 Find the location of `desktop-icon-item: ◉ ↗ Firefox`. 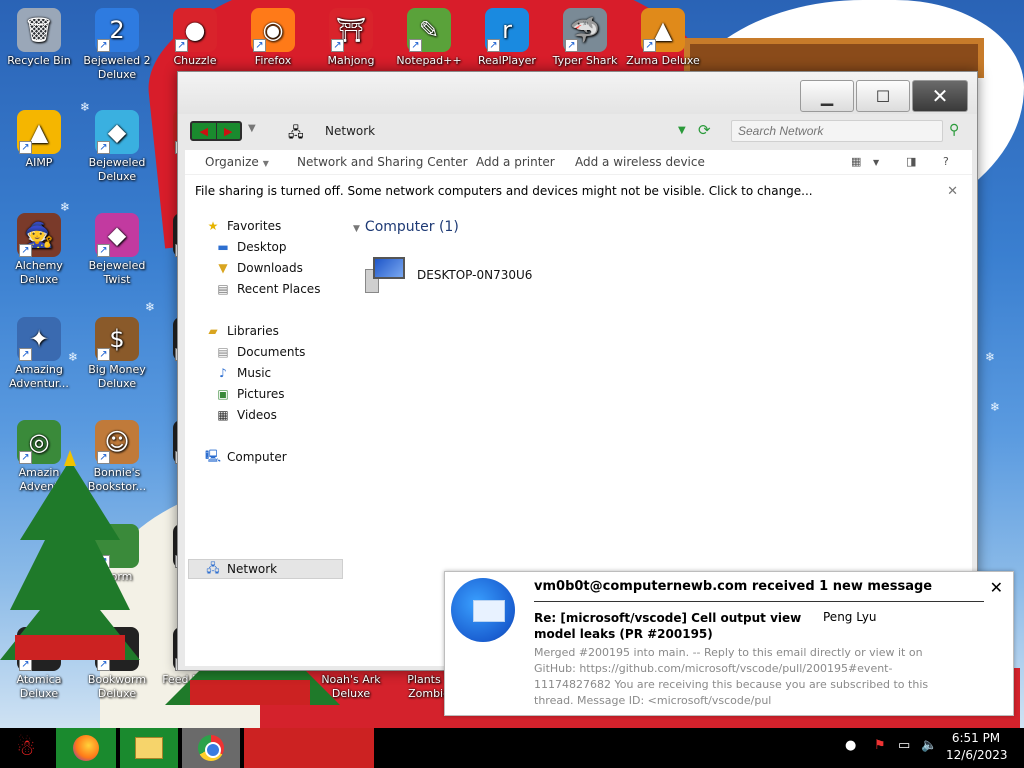

desktop-icon-item: ◉ ↗ Firefox is located at coordinates (273, 38).